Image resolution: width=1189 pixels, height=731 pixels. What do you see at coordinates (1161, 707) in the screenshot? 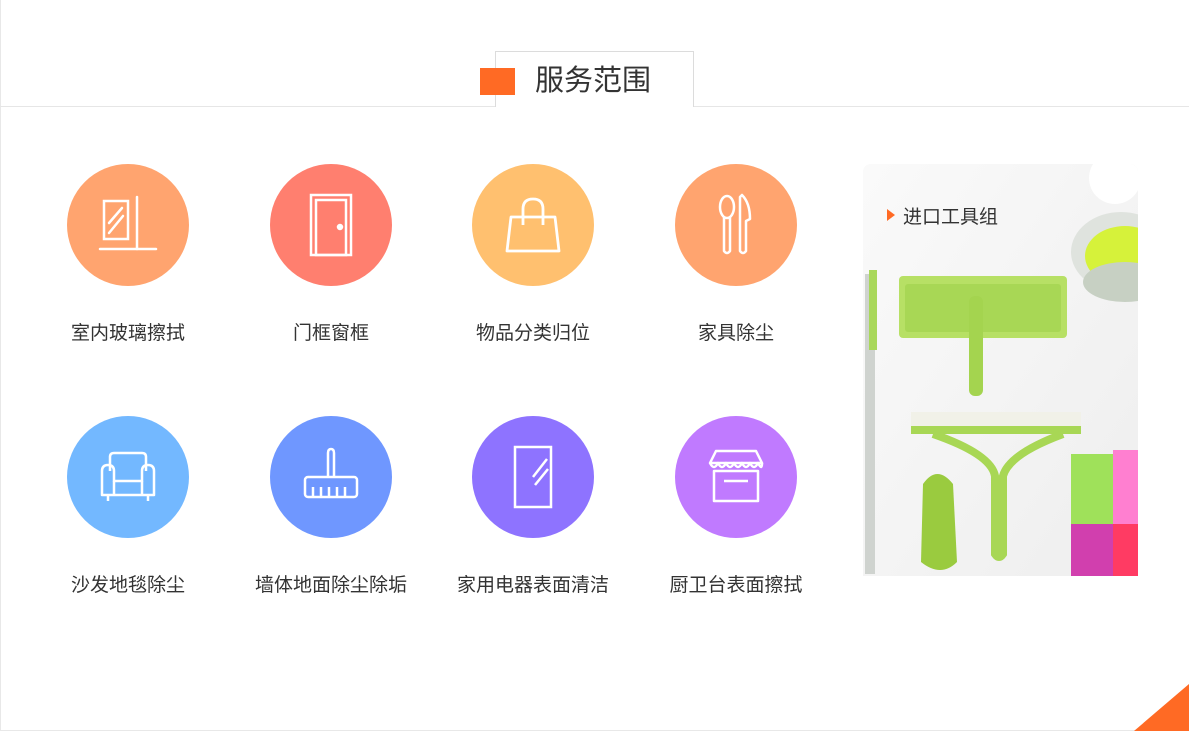
I see `corner-decoration` at bounding box center [1161, 707].